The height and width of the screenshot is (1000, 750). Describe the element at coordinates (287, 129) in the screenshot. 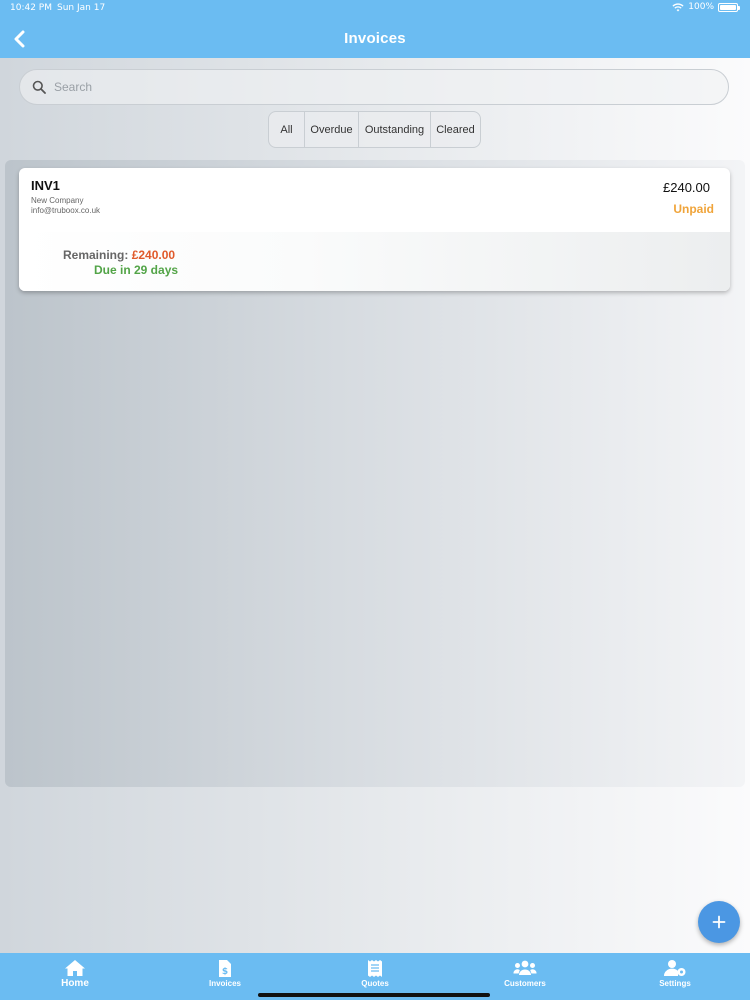

I see `filter-all: All` at that location.